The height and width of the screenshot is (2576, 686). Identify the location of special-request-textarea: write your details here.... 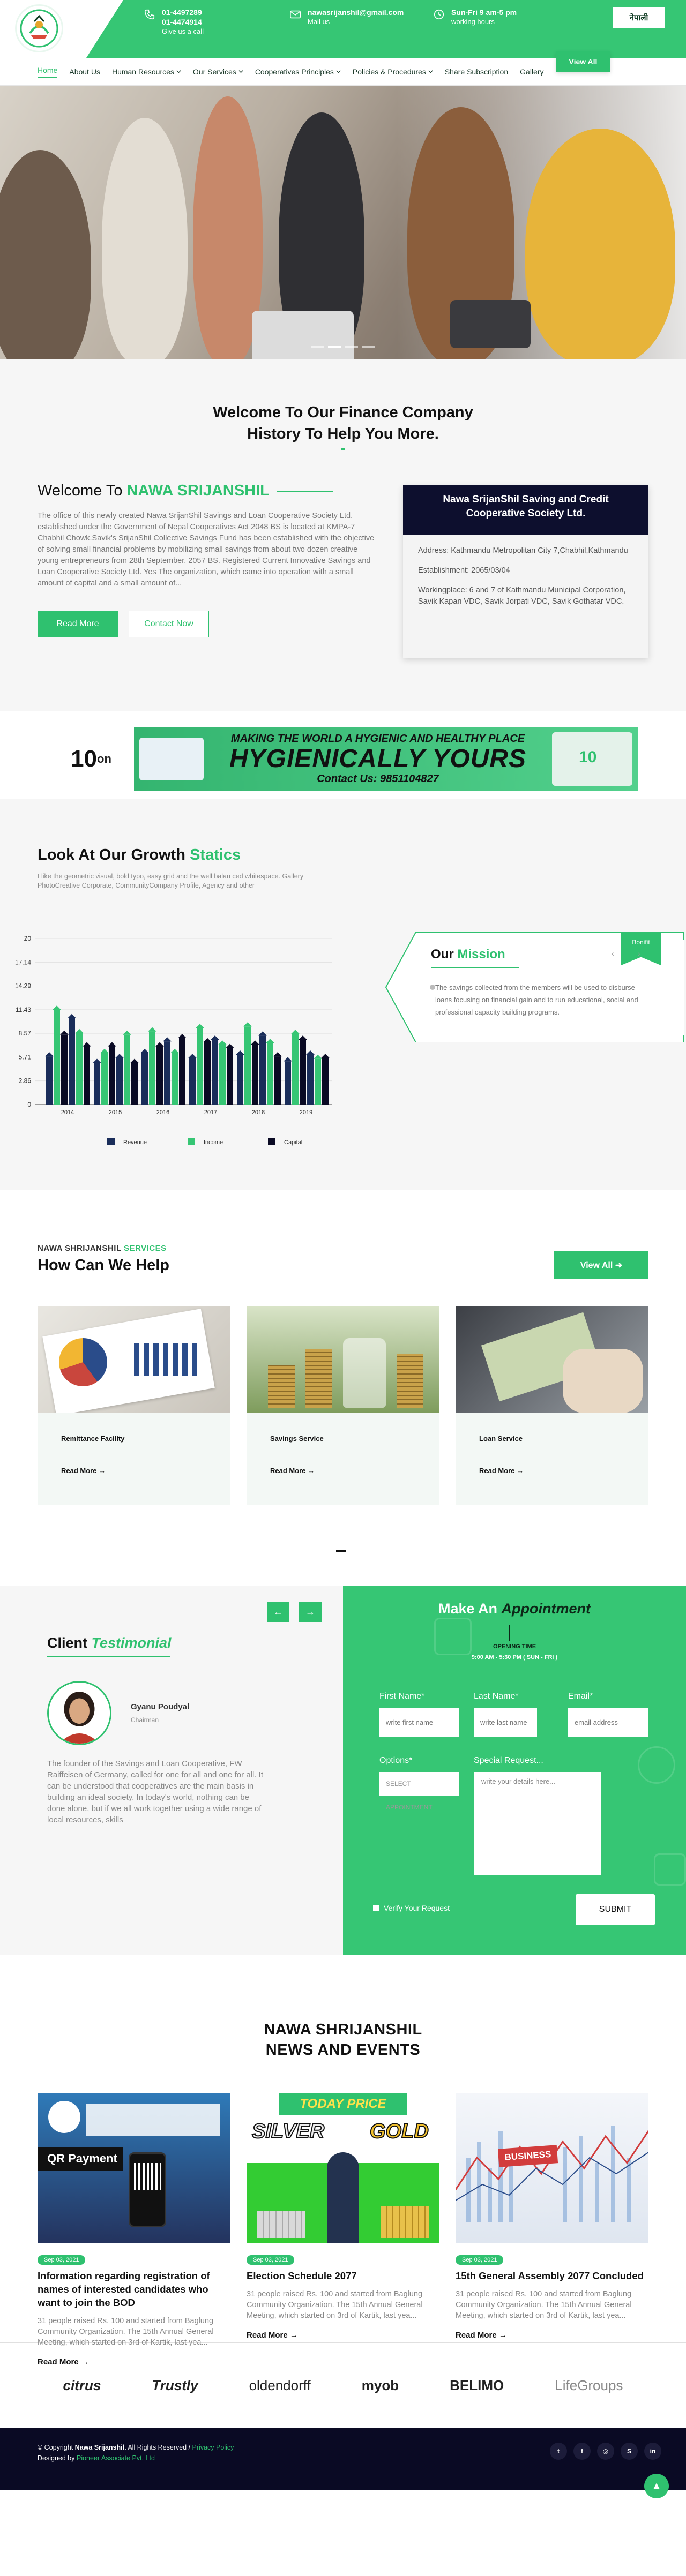
(537, 1823).